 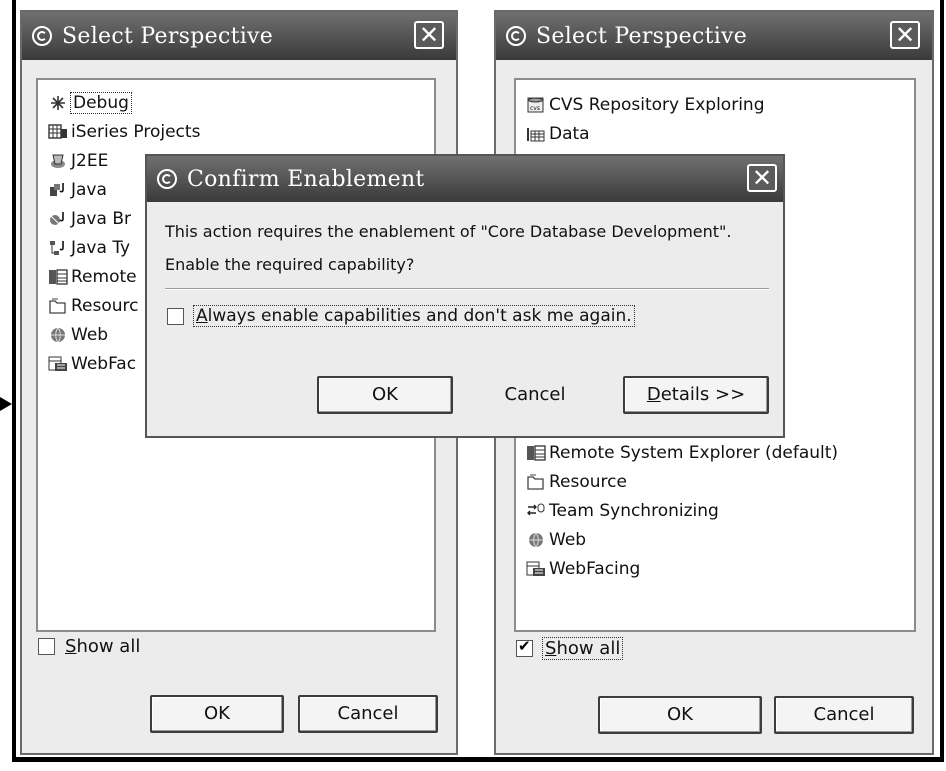 I want to click on right-show-all-label: Show all, so click(x=582, y=648).